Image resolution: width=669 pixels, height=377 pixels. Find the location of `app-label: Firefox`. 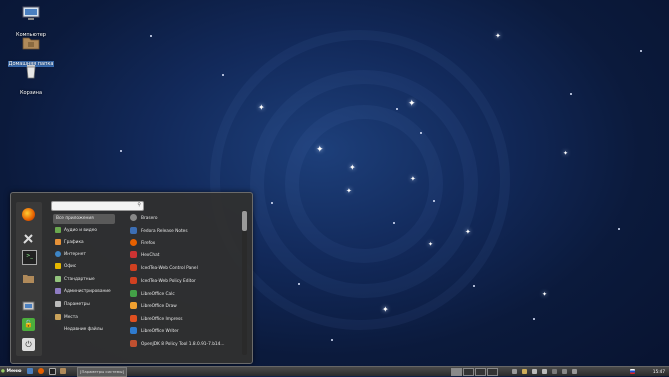

app-label: Firefox is located at coordinates (148, 243).